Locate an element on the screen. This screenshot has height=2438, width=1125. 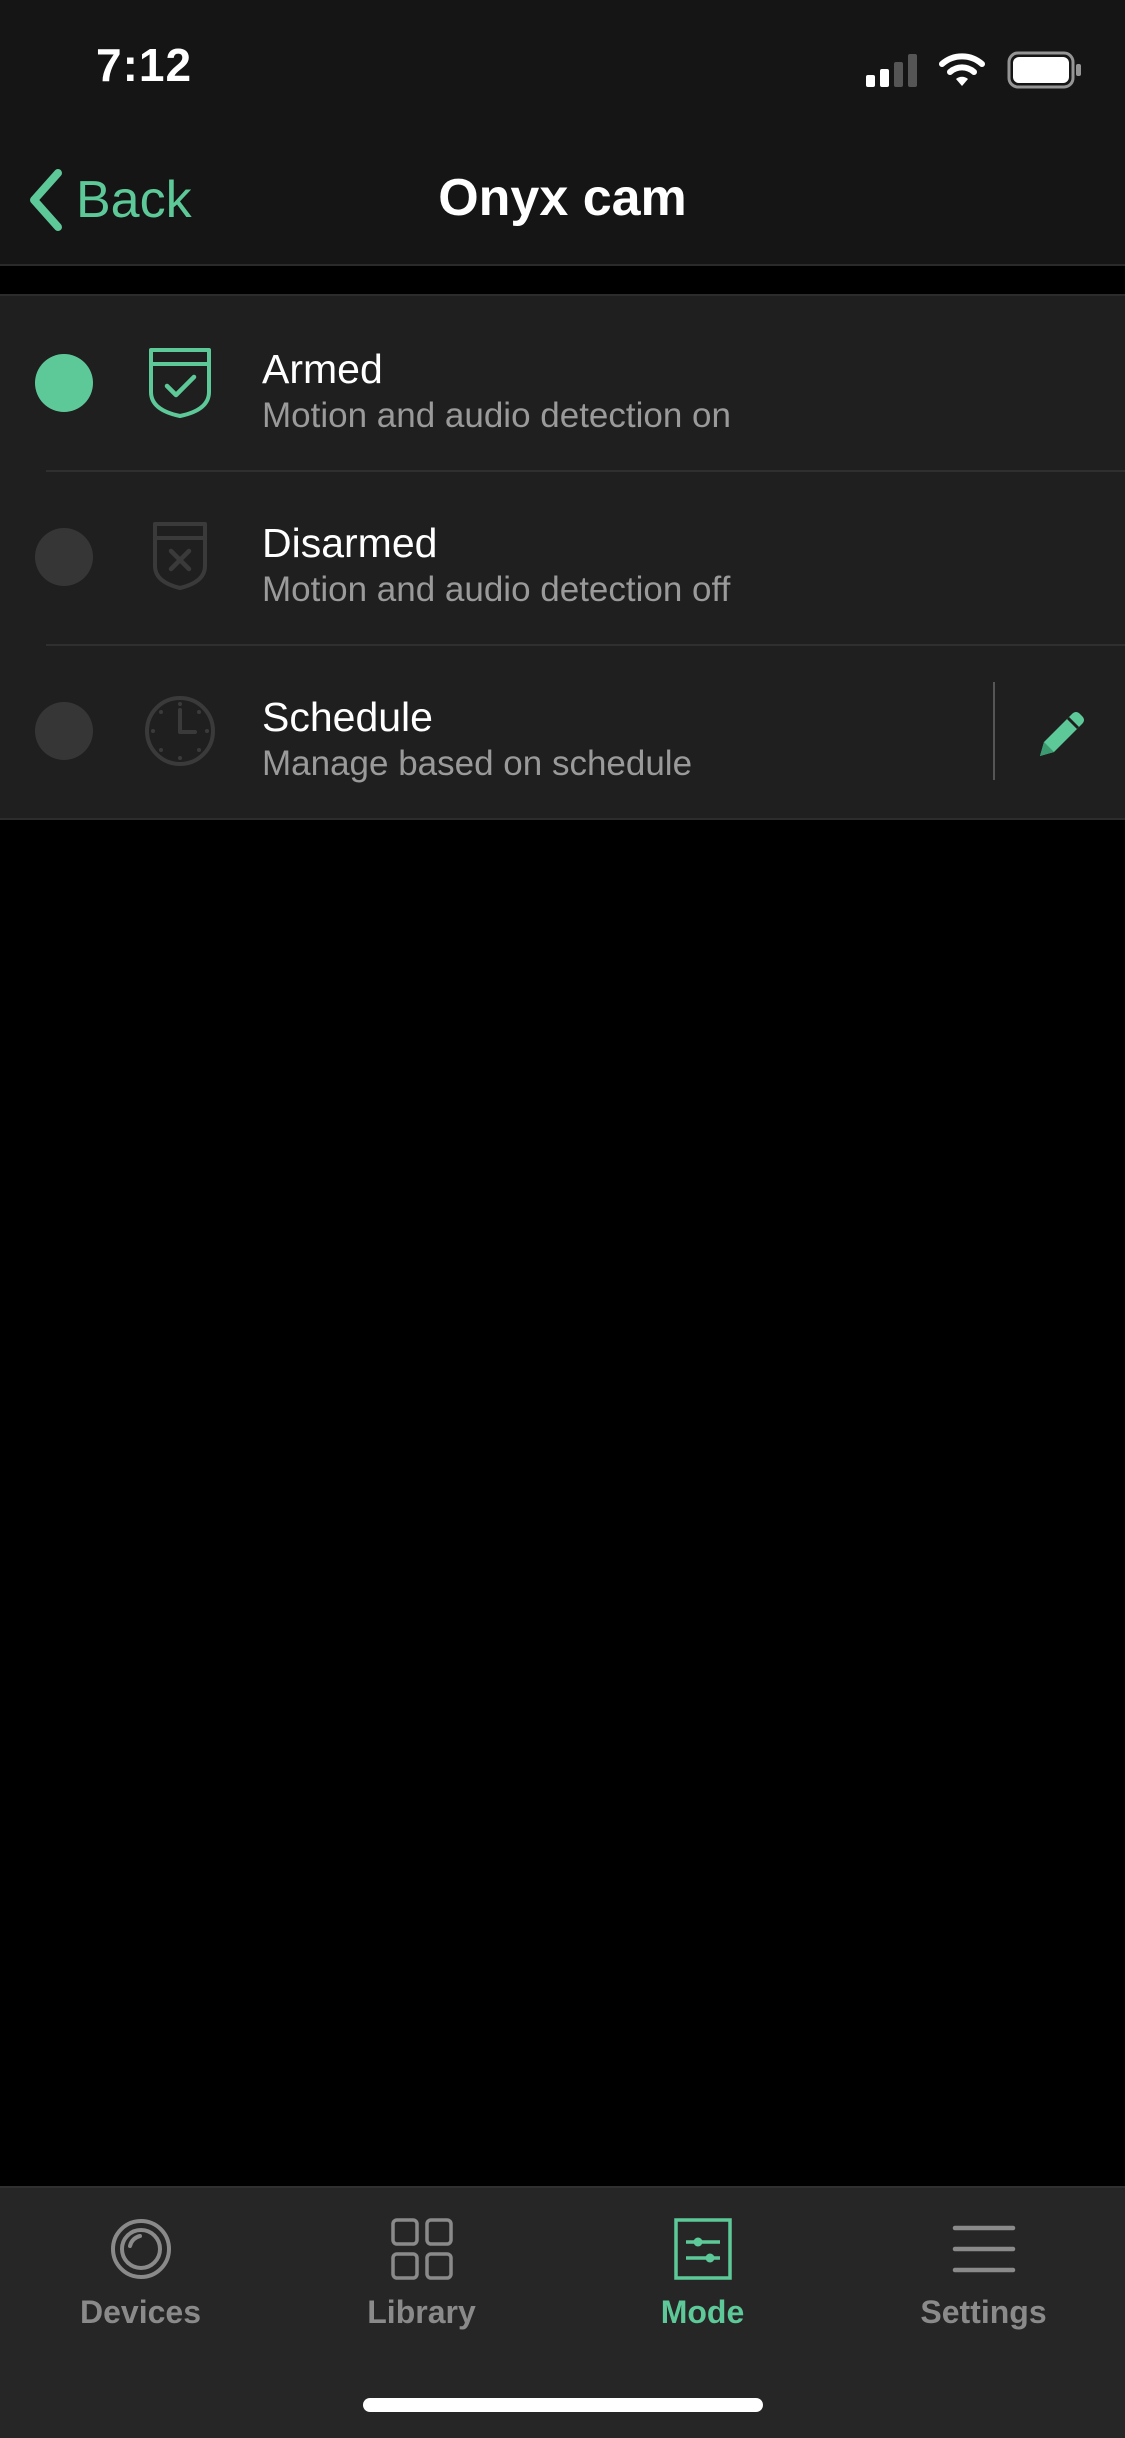
tab-label: Library is located at coordinates (421, 2312).